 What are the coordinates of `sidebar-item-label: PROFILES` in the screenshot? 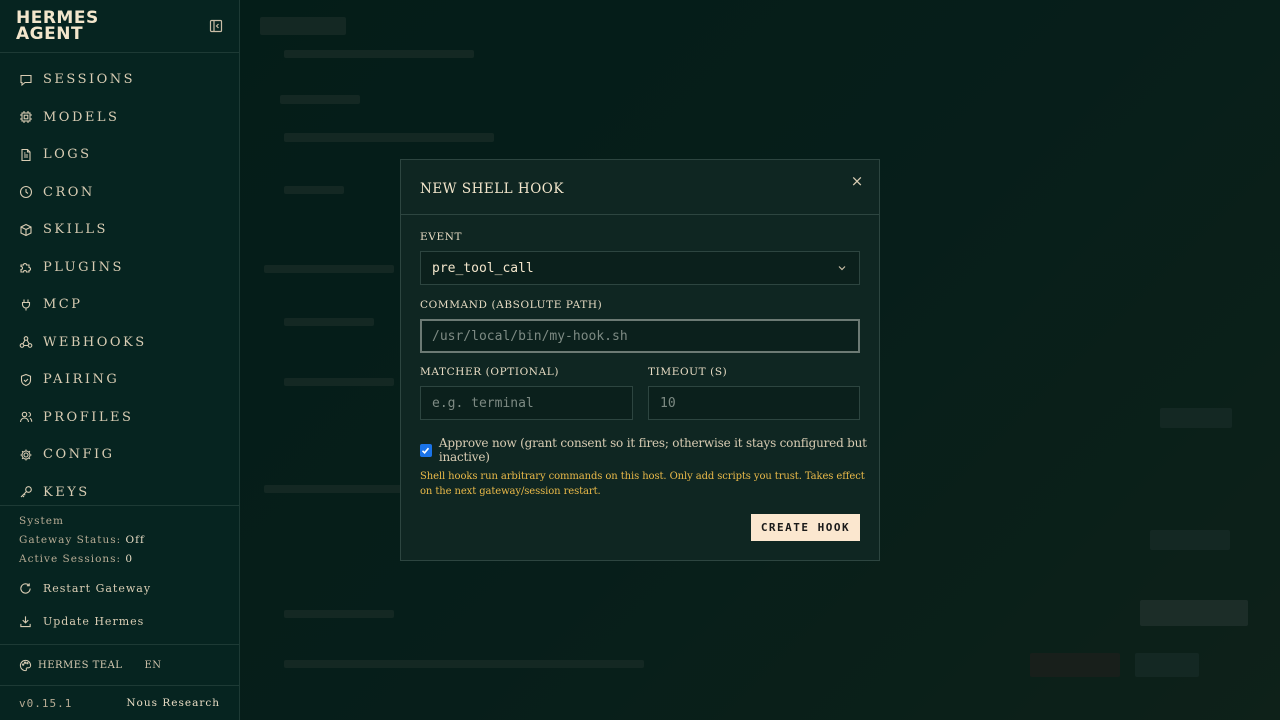 It's located at (88, 417).